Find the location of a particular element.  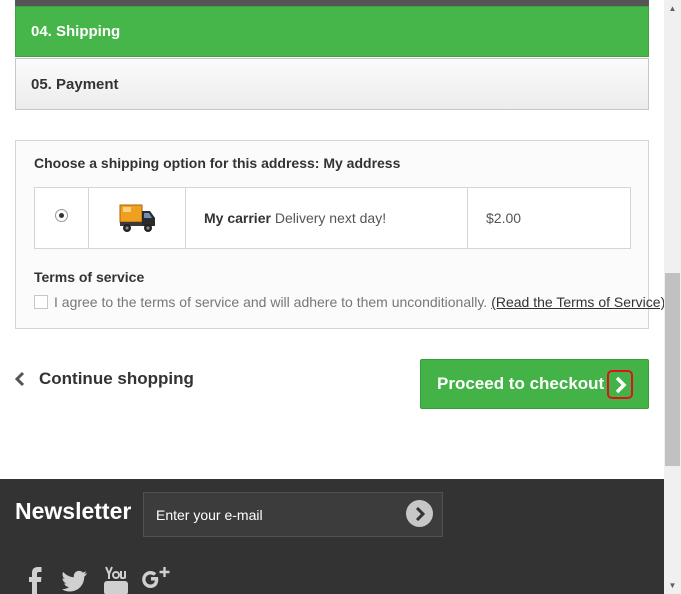

carrier-description: My carrier Delivery next day! is located at coordinates (327, 218).